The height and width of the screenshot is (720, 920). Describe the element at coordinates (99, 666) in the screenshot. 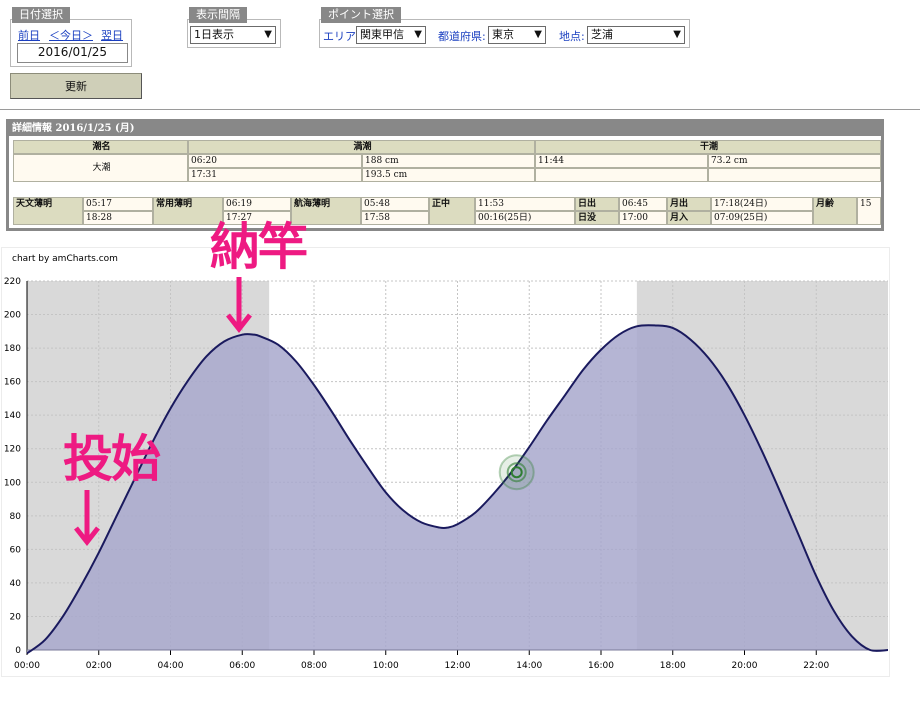

I see `x-tick-label: 02:00` at that location.